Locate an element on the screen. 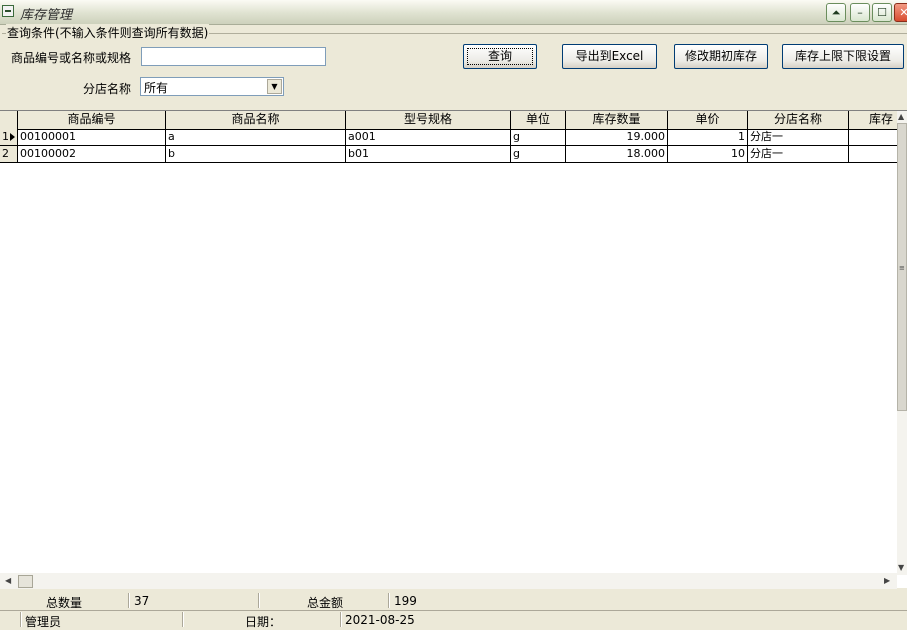 The width and height of the screenshot is (907, 630). grid-header: 商品编号 商品名称 型号规格 单位 库存数量 单价 分店名称 库存 is located at coordinates (448, 120).